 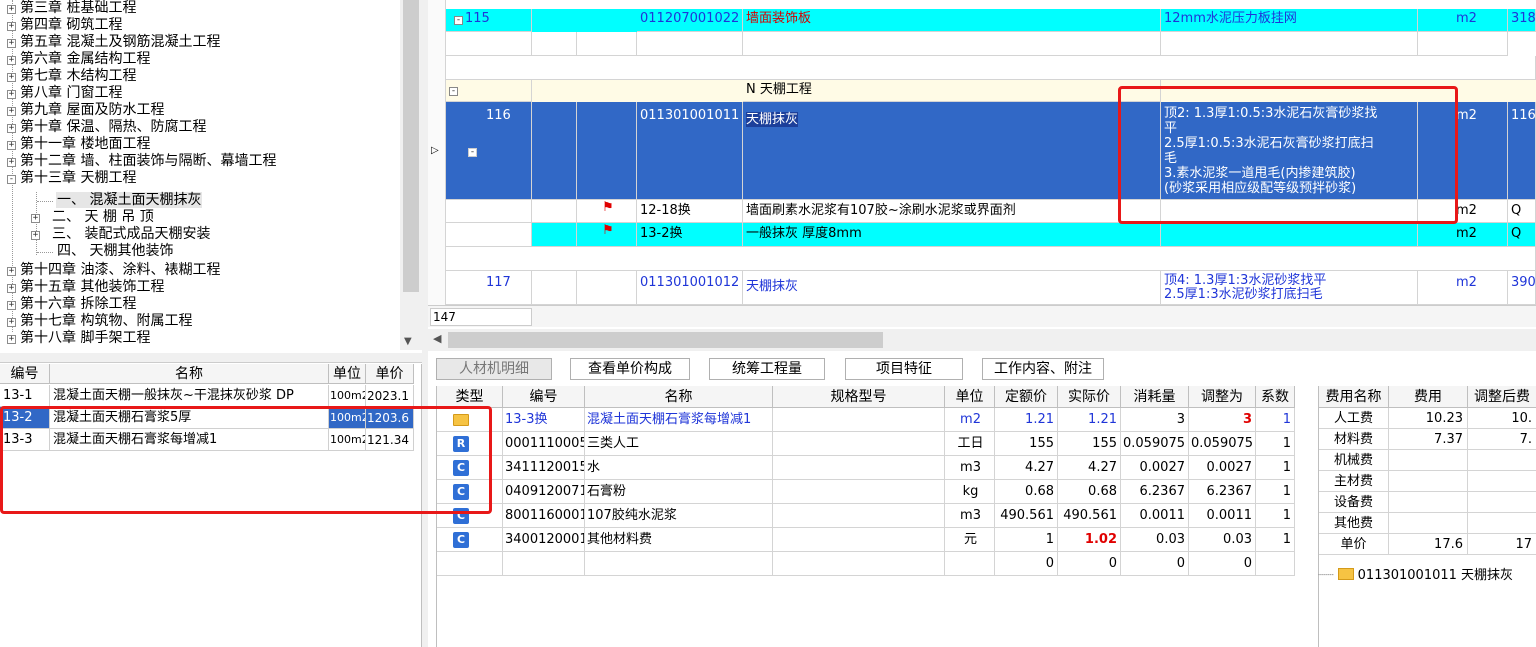 I want to click on col-header-price: 单价, so click(x=390, y=374).